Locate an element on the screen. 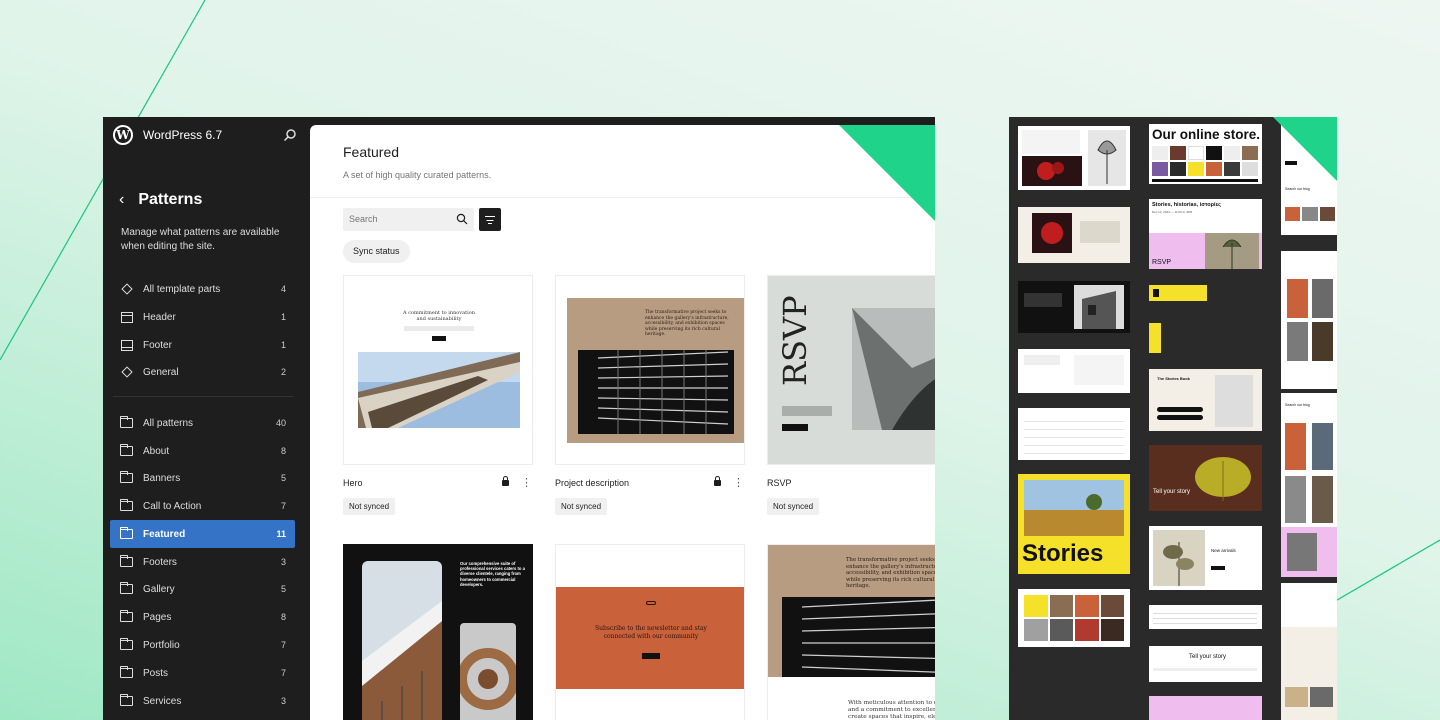 The width and height of the screenshot is (1440, 720). sync-status-badge: Not synced is located at coordinates (793, 506).